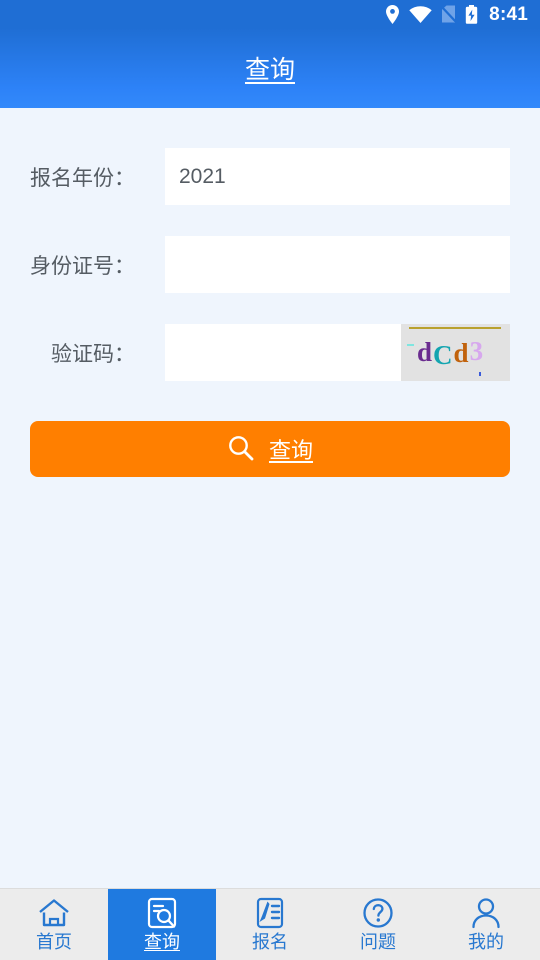 The image size is (540, 960). I want to click on idcard-label: 身份证号：, so click(82, 266).